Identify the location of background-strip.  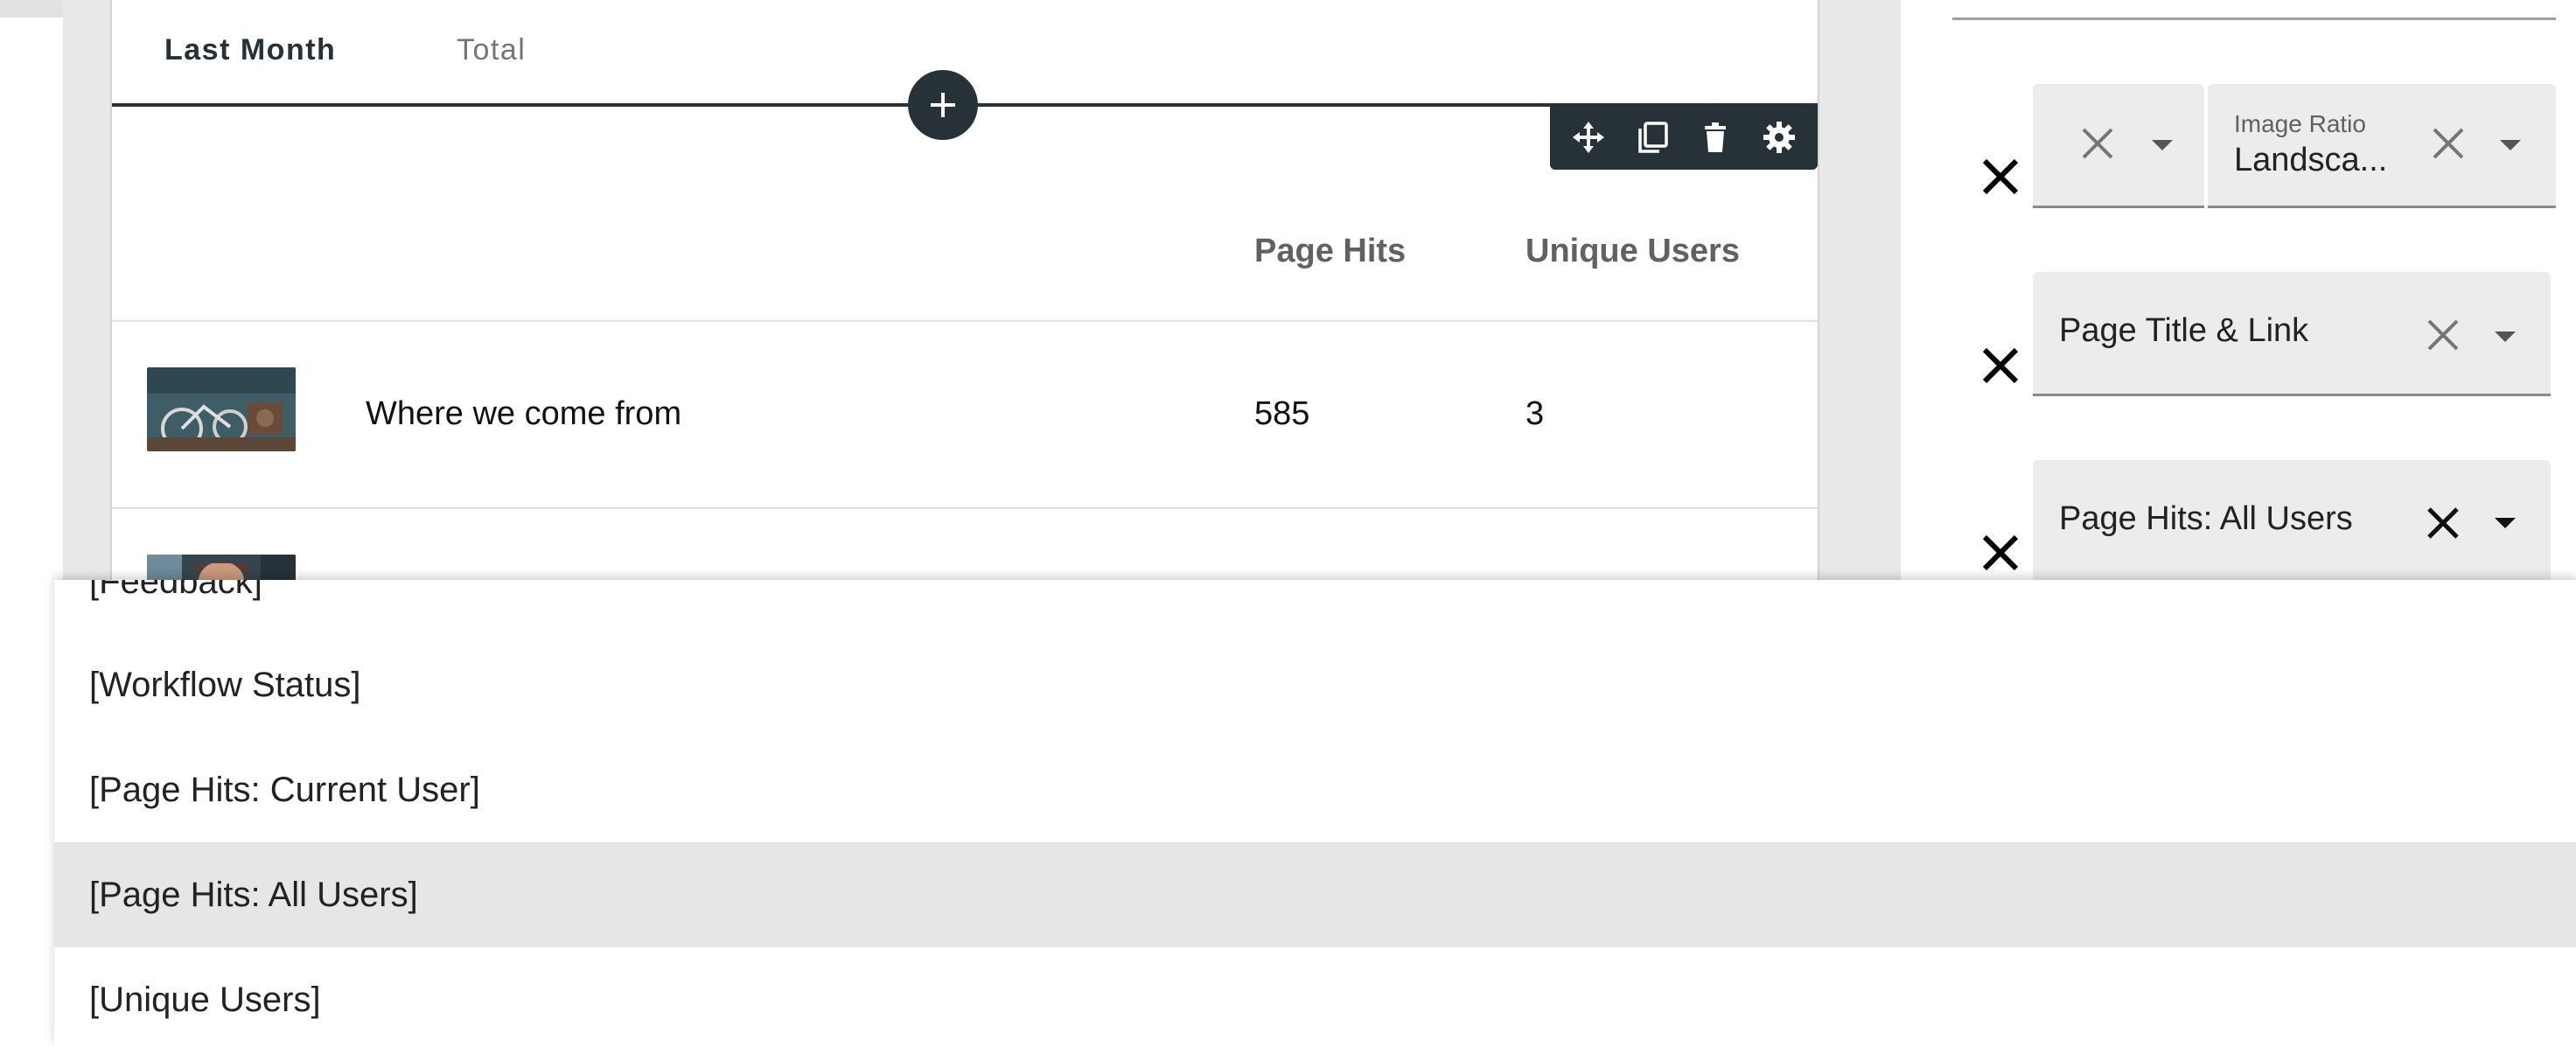
(32, 8).